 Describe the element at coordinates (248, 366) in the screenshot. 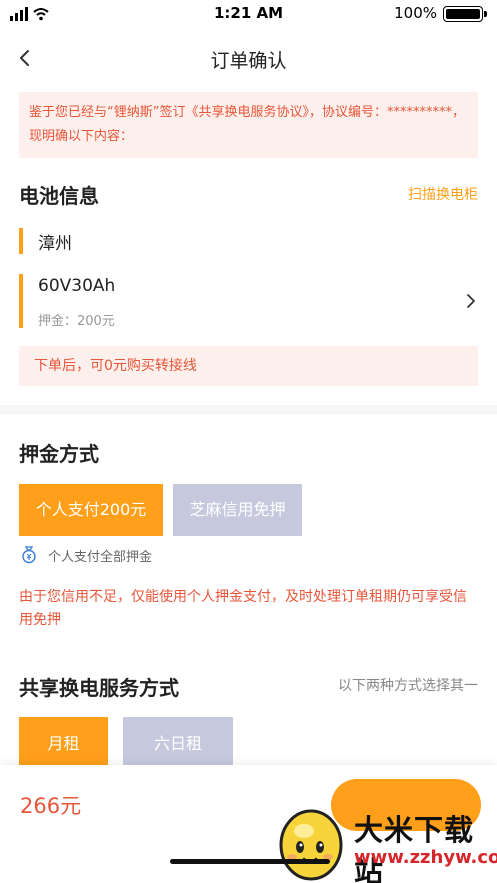

I see `promo-banner: 下单后，可0元购买转接线` at that location.